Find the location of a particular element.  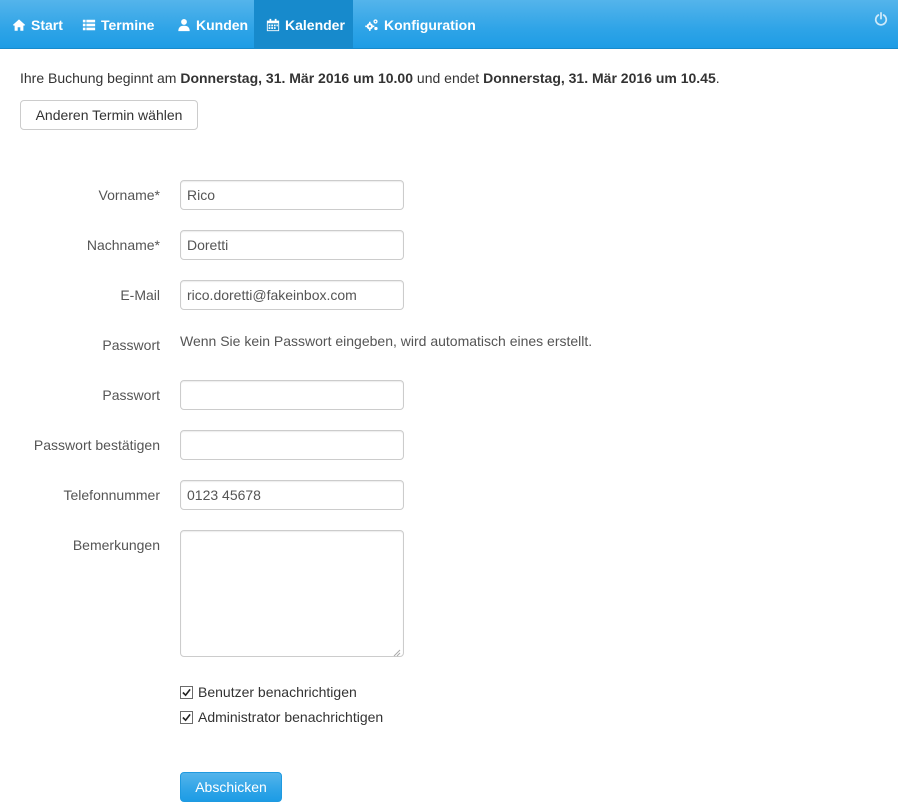

nav-label-termine: Termine is located at coordinates (128, 24).